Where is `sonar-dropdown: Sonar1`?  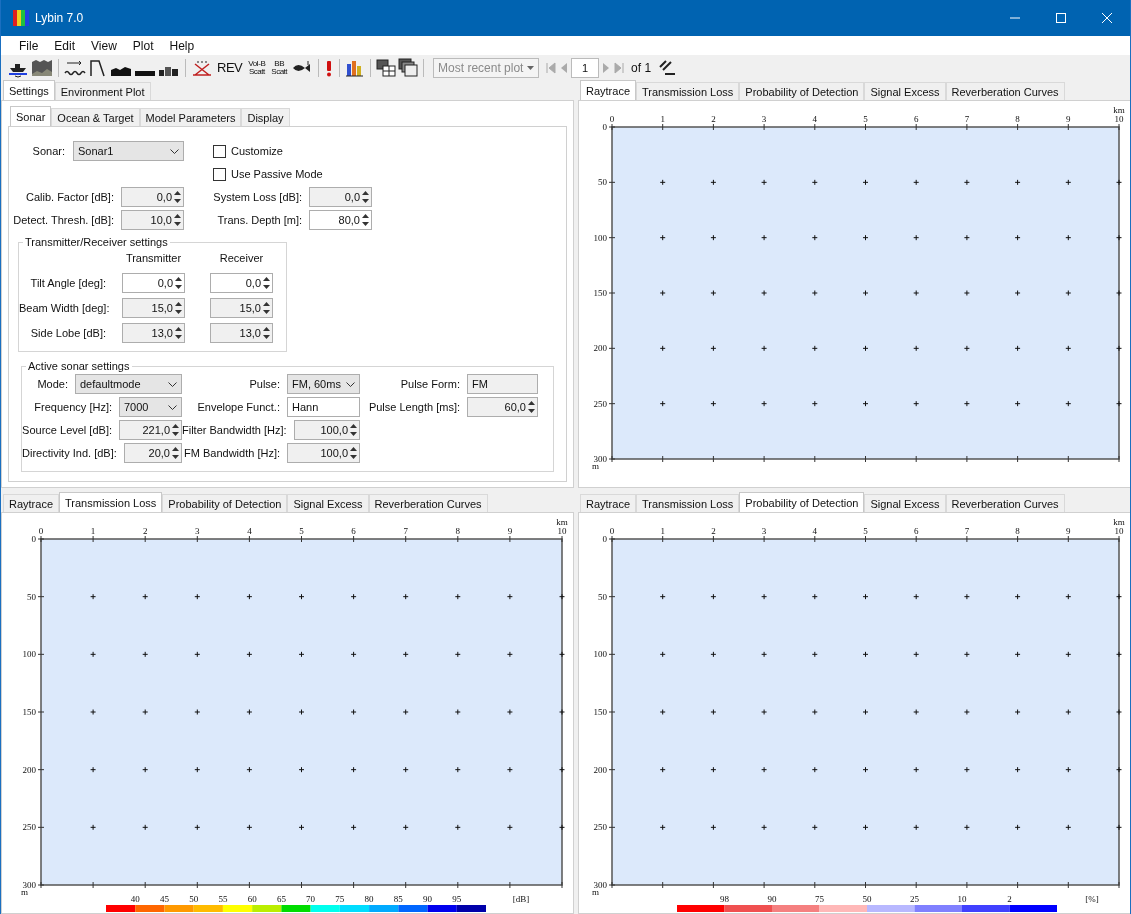
sonar-dropdown: Sonar1 is located at coordinates (128, 151).